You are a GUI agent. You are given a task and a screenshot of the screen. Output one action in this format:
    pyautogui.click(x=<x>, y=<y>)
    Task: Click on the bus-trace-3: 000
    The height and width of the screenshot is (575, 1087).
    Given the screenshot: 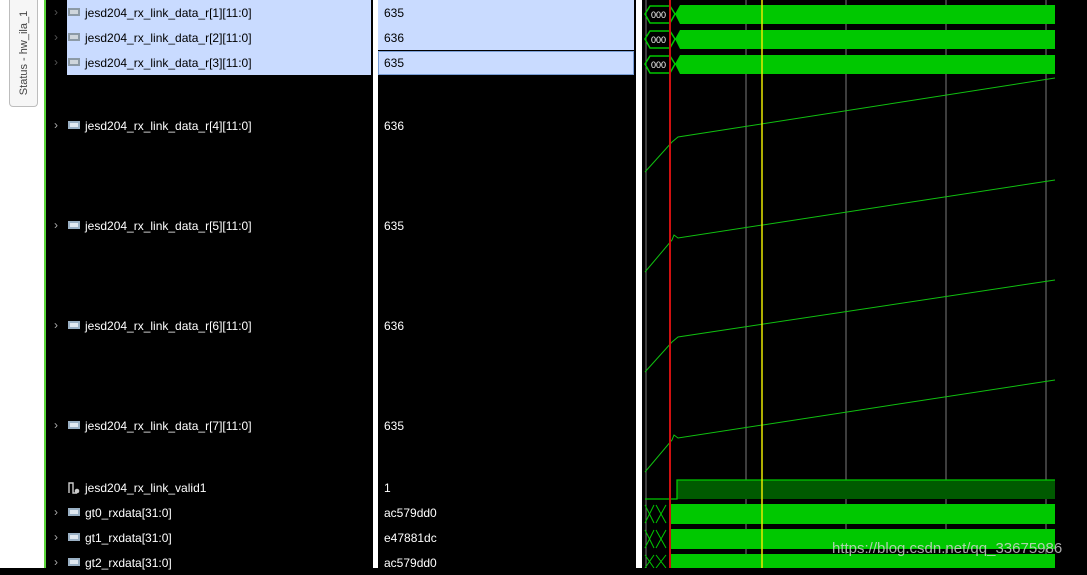 What is the action you would take?
    pyautogui.click(x=849, y=64)
    